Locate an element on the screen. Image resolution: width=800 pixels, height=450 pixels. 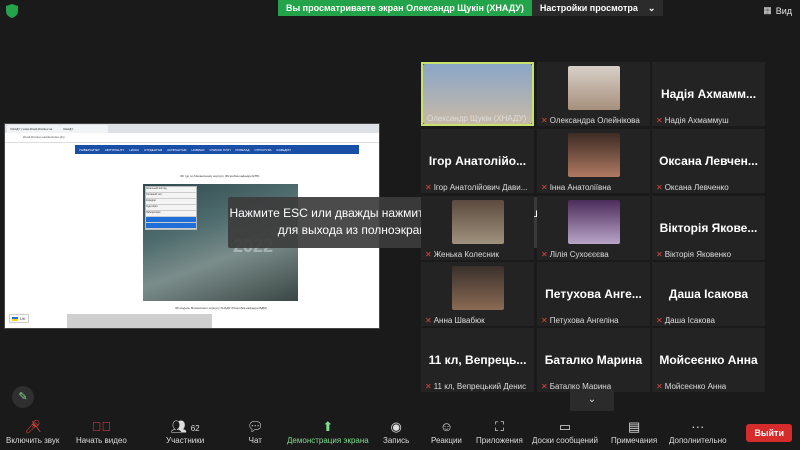
flag-icon is located at coordinates (15, 318).